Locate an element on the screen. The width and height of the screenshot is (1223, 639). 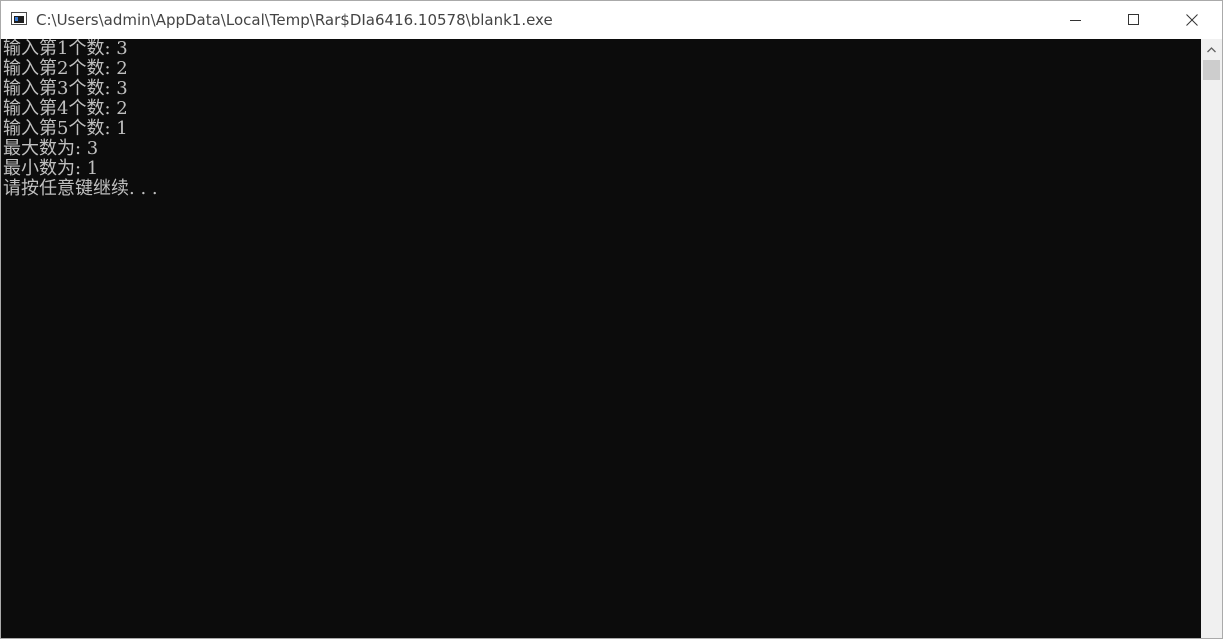
console-line: 输入第5个数: 1 is located at coordinates (65, 128).